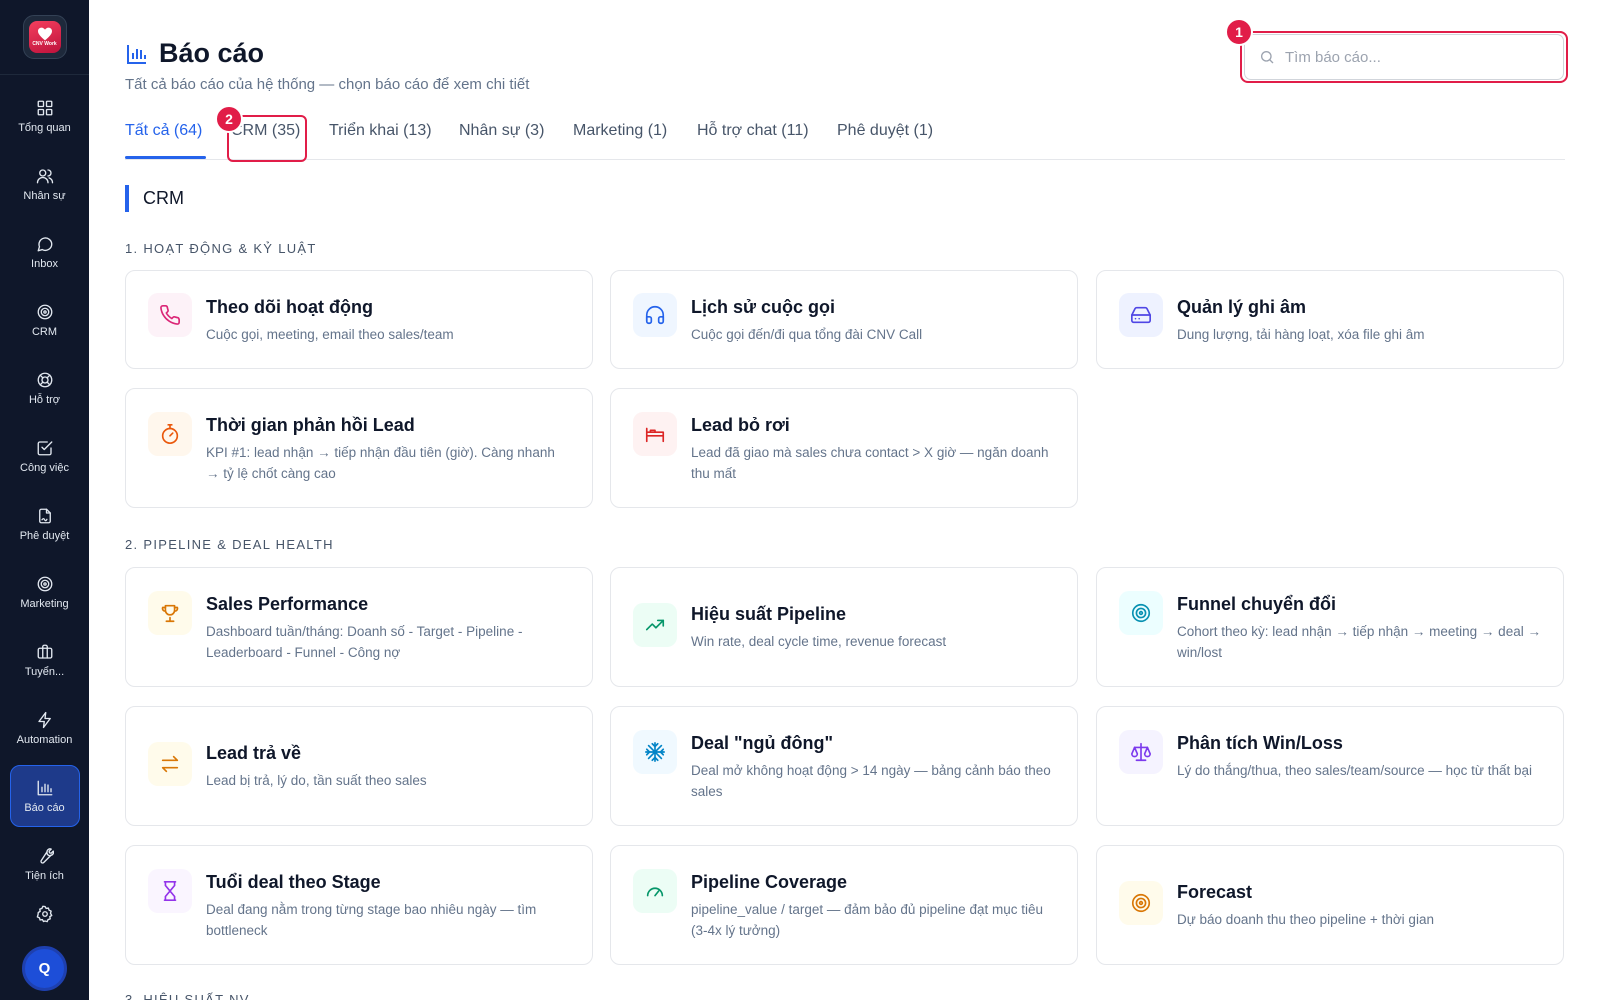 This screenshot has width=1600, height=1000. What do you see at coordinates (44, 175) in the screenshot?
I see `users-icon` at bounding box center [44, 175].